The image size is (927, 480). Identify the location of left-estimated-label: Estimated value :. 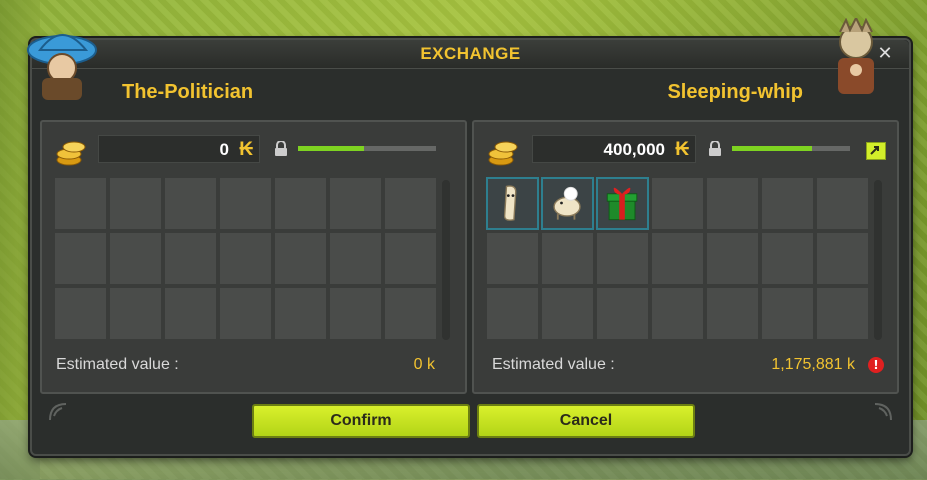
(117, 364).